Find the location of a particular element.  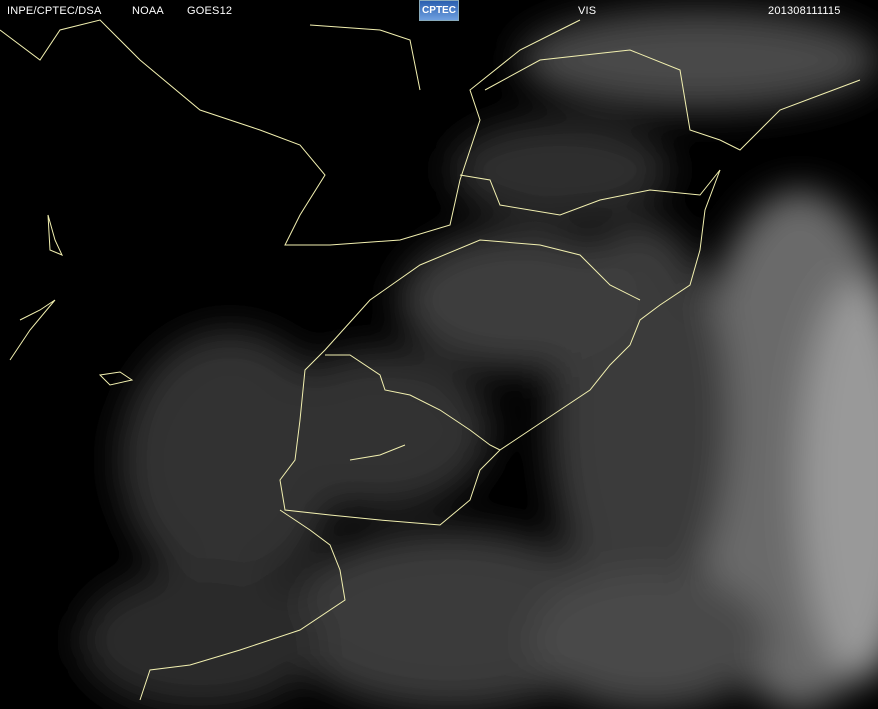

cptec-logo: CPTEC is located at coordinates (439, 10).